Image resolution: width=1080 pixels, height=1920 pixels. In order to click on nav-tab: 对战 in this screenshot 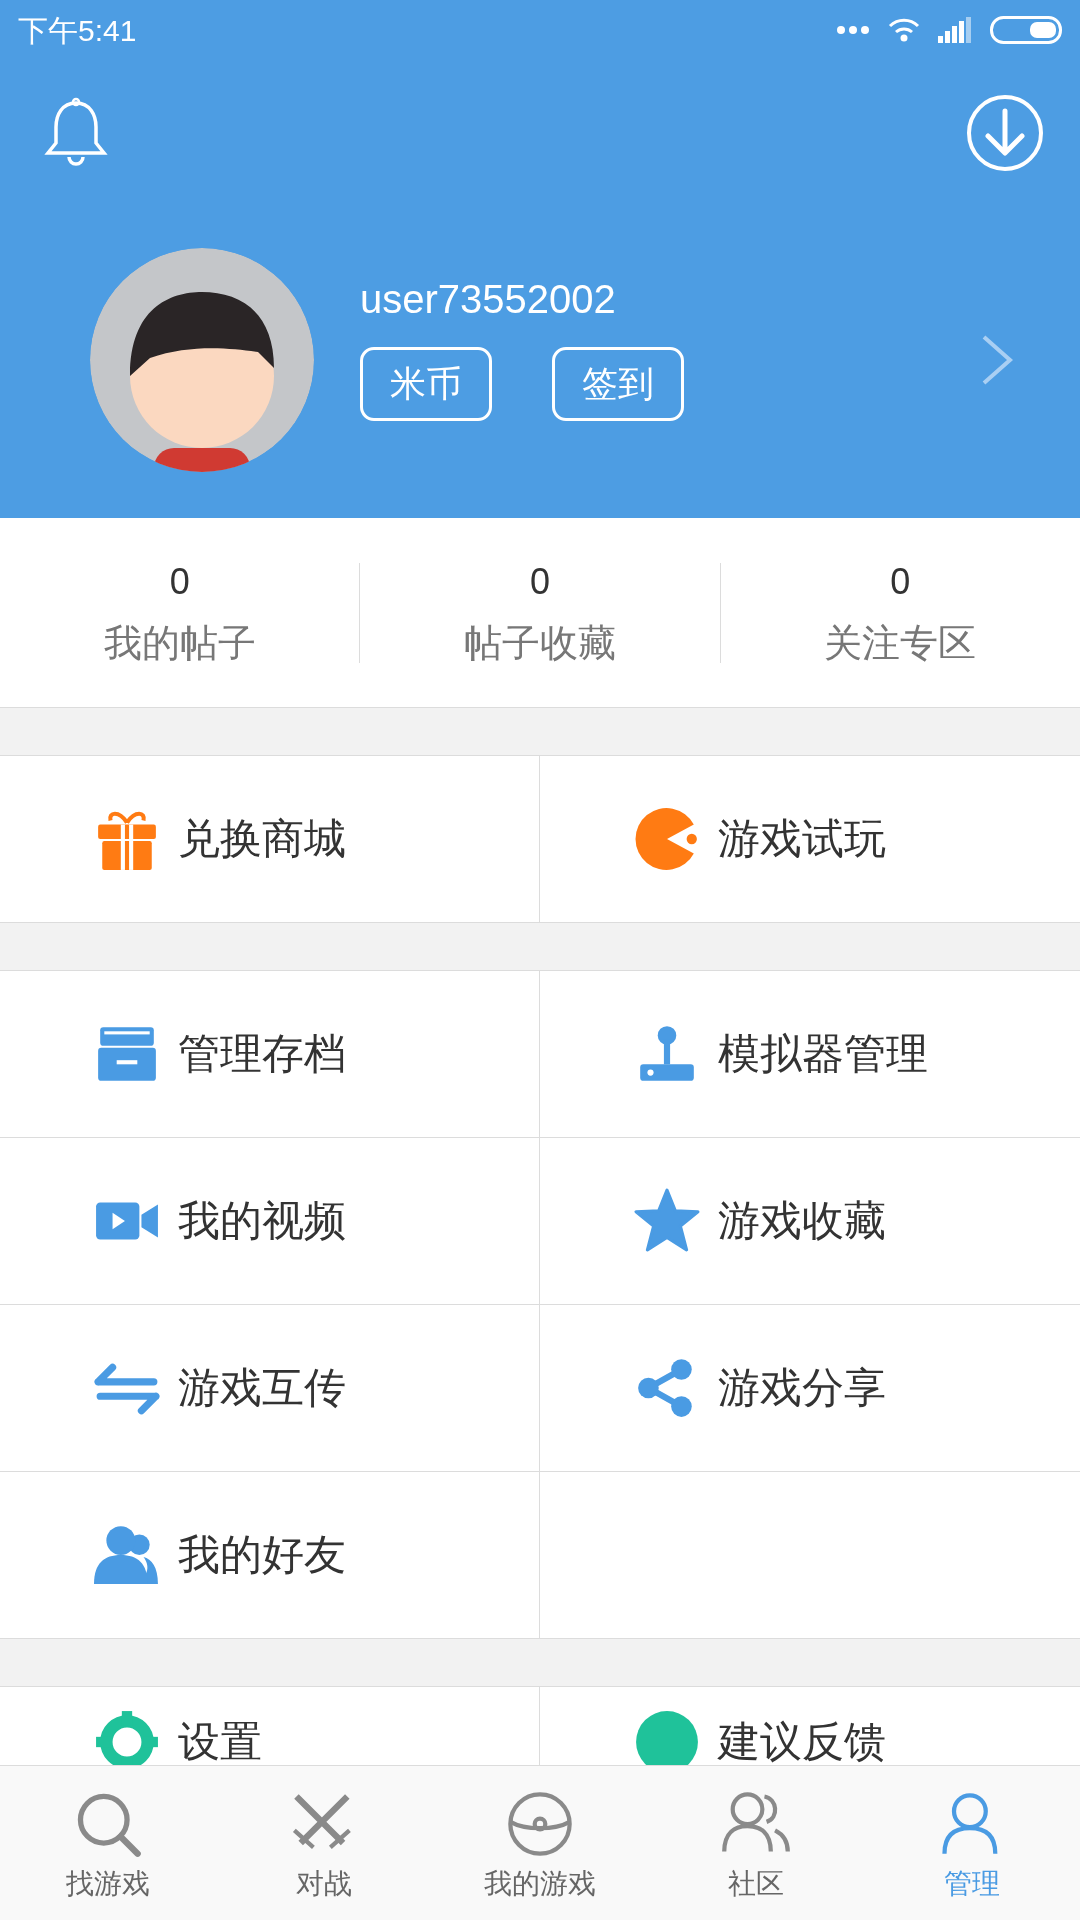, I will do `click(324, 1843)`.